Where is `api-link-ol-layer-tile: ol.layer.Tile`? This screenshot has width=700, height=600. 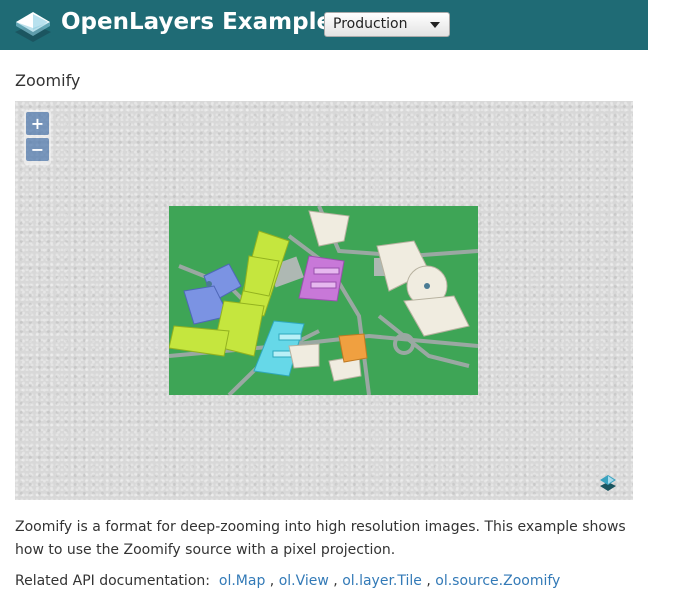 api-link-ol-layer-tile: ol.layer.Tile is located at coordinates (382, 581).